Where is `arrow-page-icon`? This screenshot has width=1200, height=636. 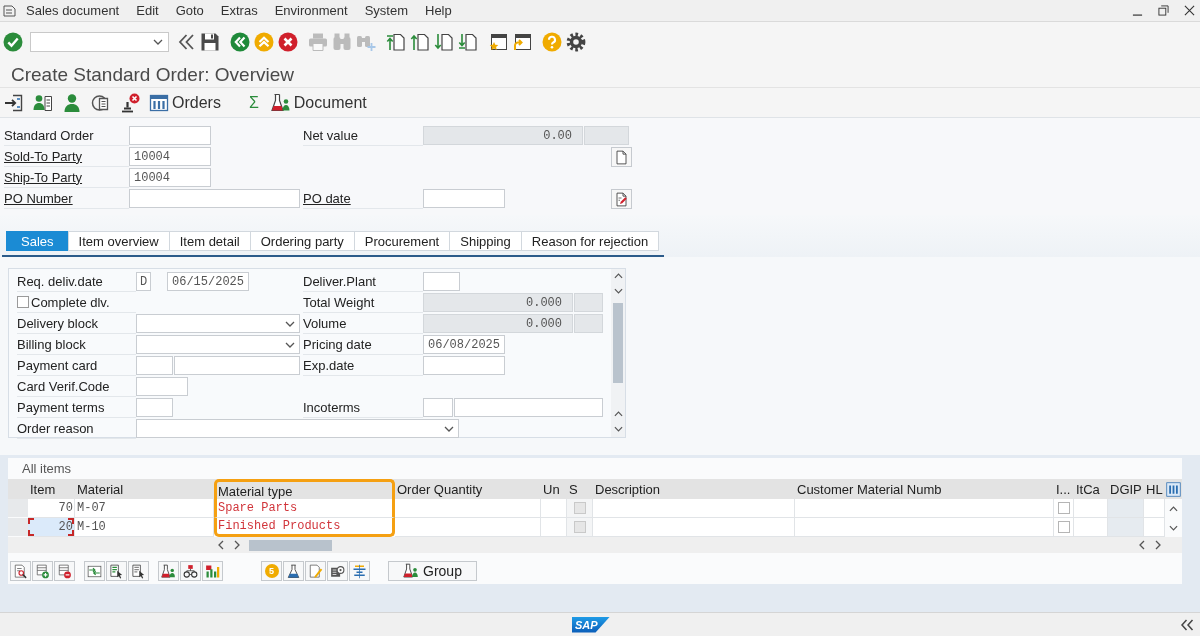 arrow-page-icon is located at coordinates (14, 102).